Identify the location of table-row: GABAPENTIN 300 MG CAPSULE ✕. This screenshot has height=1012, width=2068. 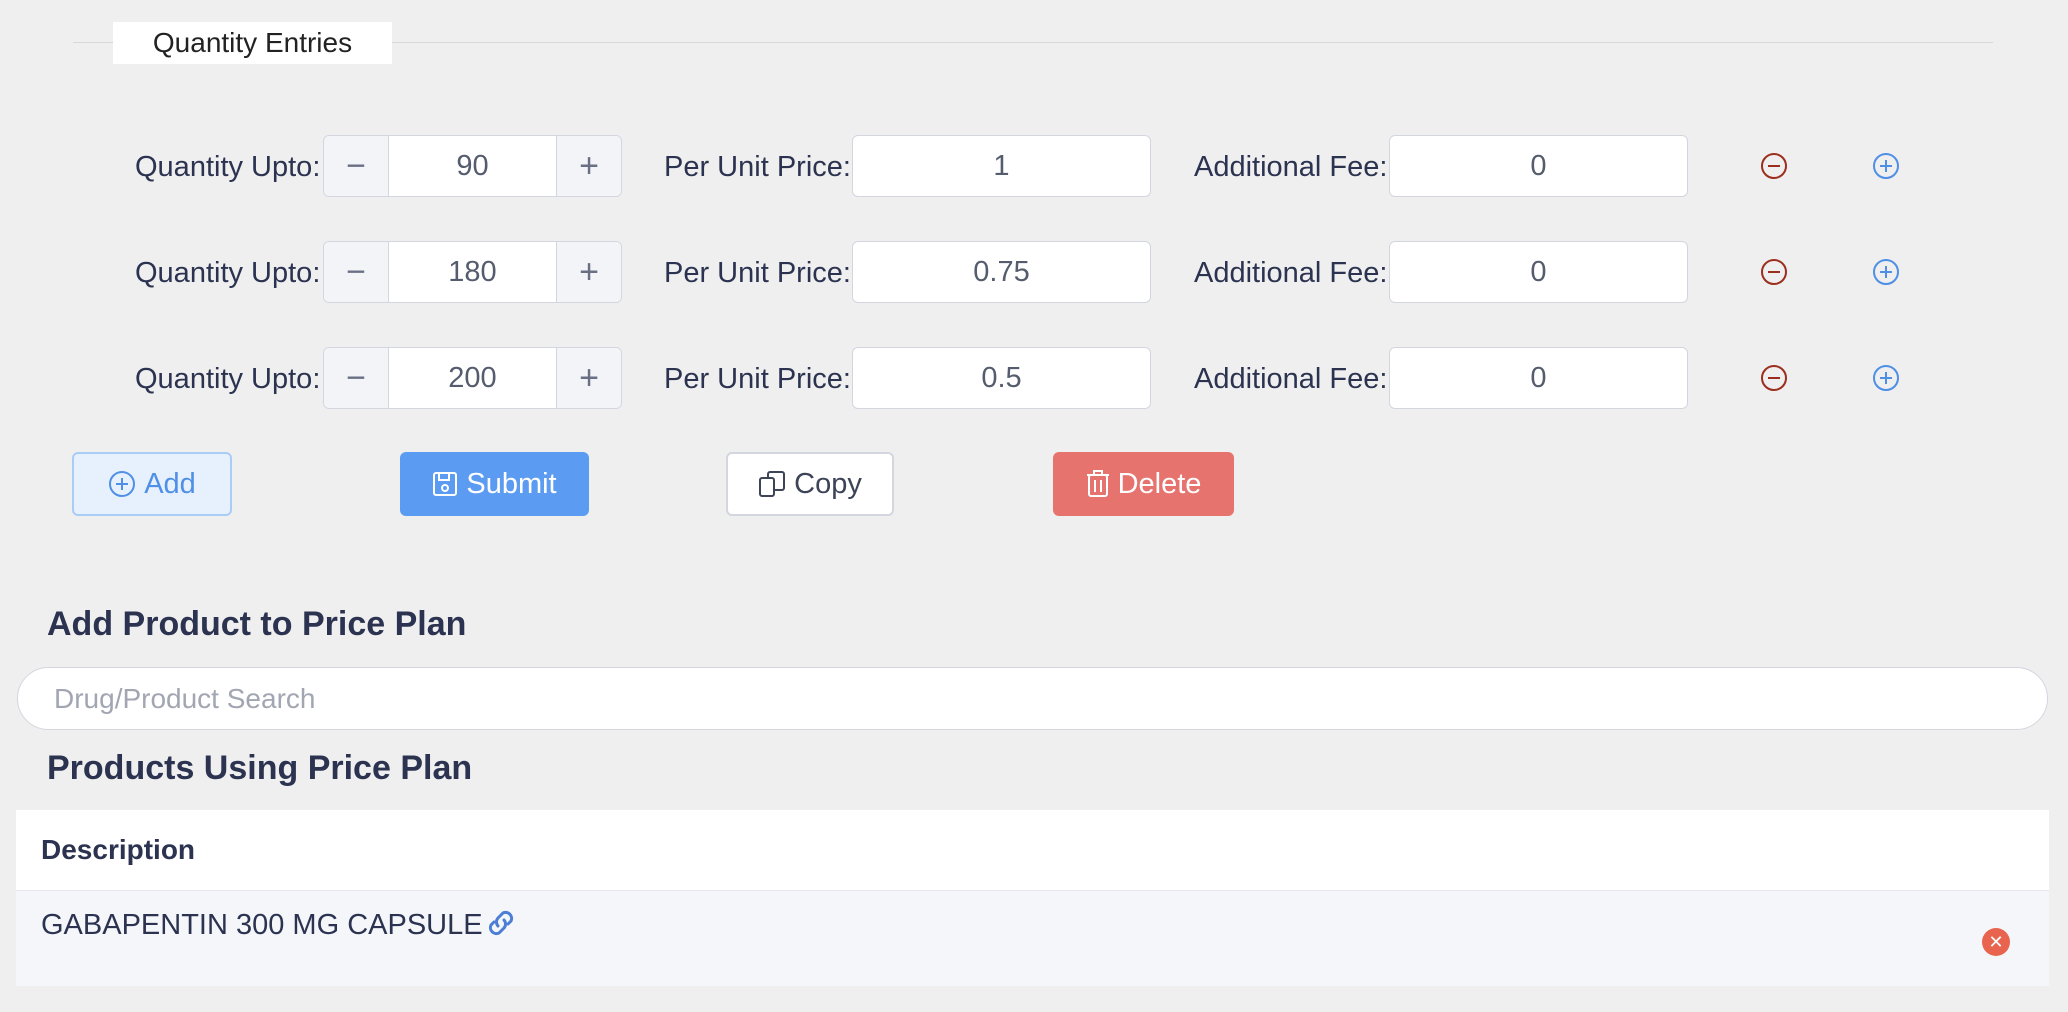
(1032, 938).